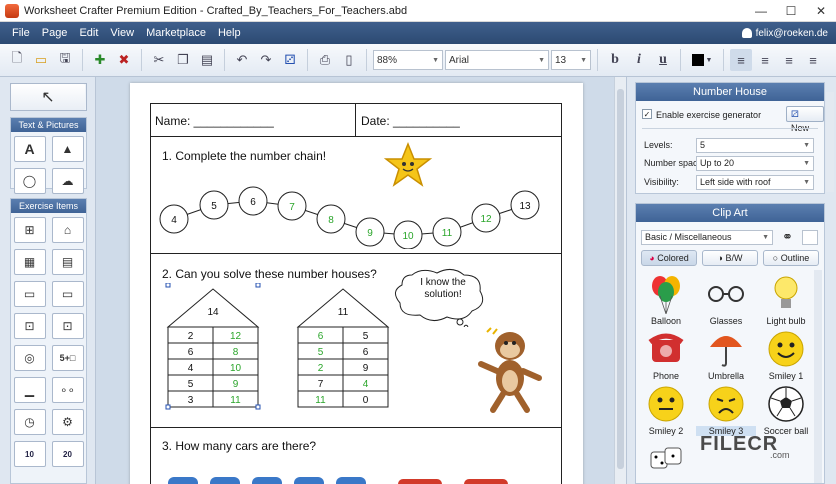 This screenshot has width=836, height=484. What do you see at coordinates (791, 258) in the screenshot?
I see `tab-outline: ○ Outline` at bounding box center [791, 258].